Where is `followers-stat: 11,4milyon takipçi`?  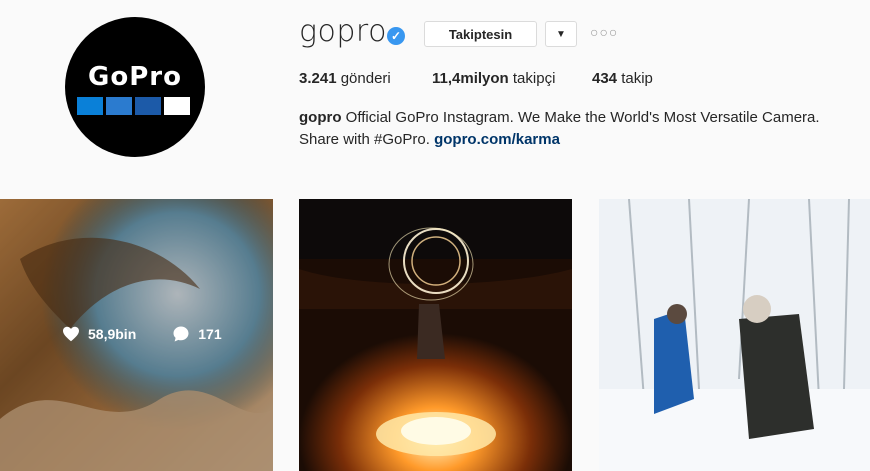 followers-stat: 11,4milyon takipçi is located at coordinates (493, 78).